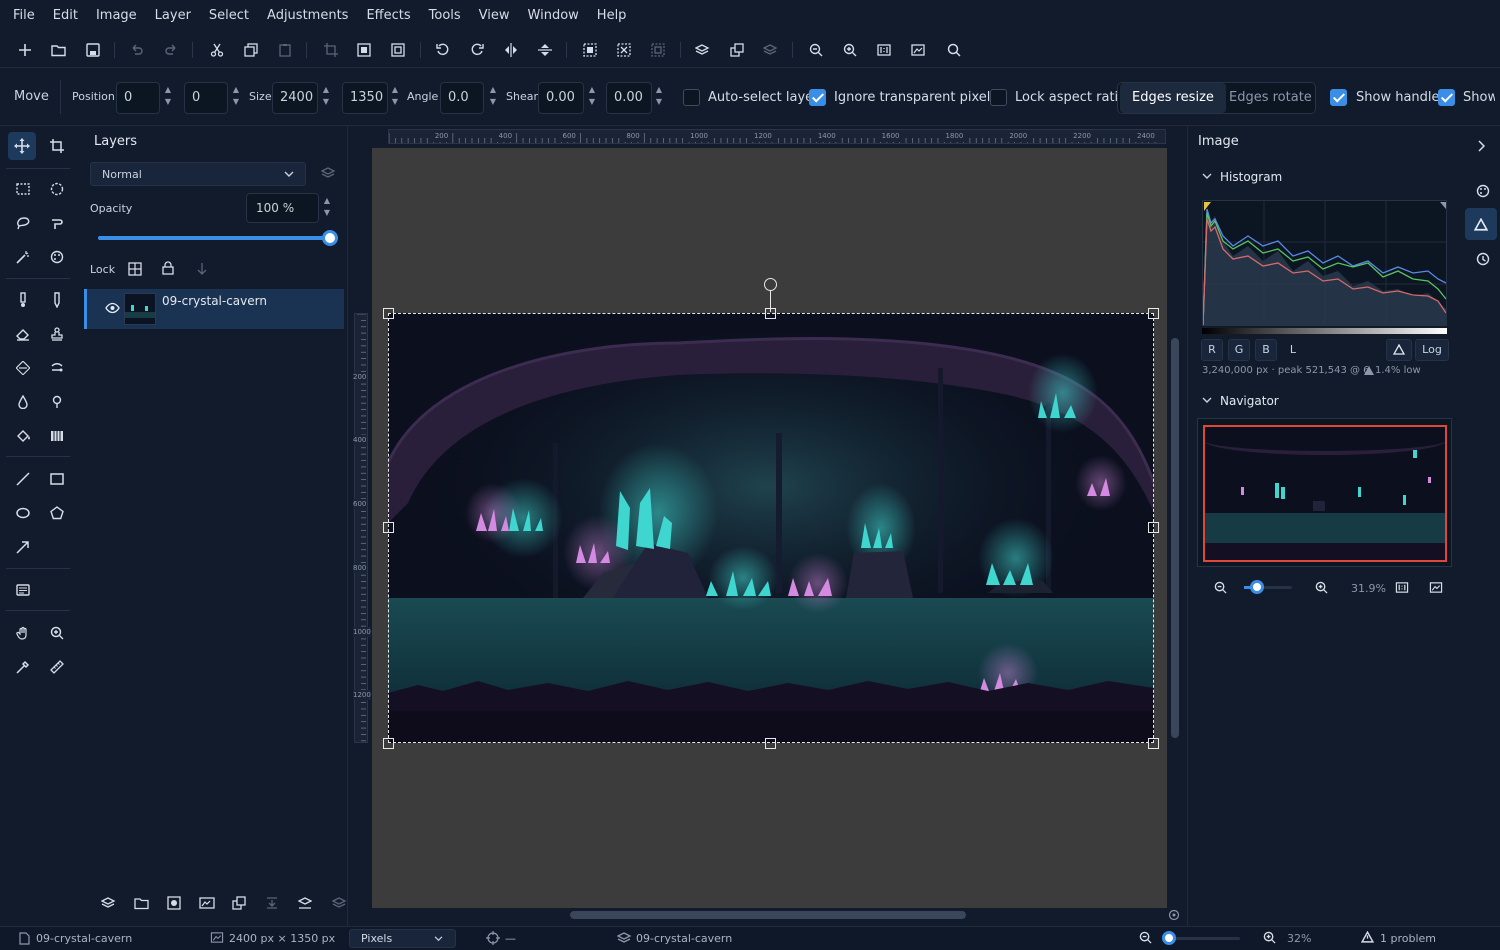 The image size is (1500, 950). What do you see at coordinates (23, 223) in the screenshot?
I see `lasso-icon` at bounding box center [23, 223].